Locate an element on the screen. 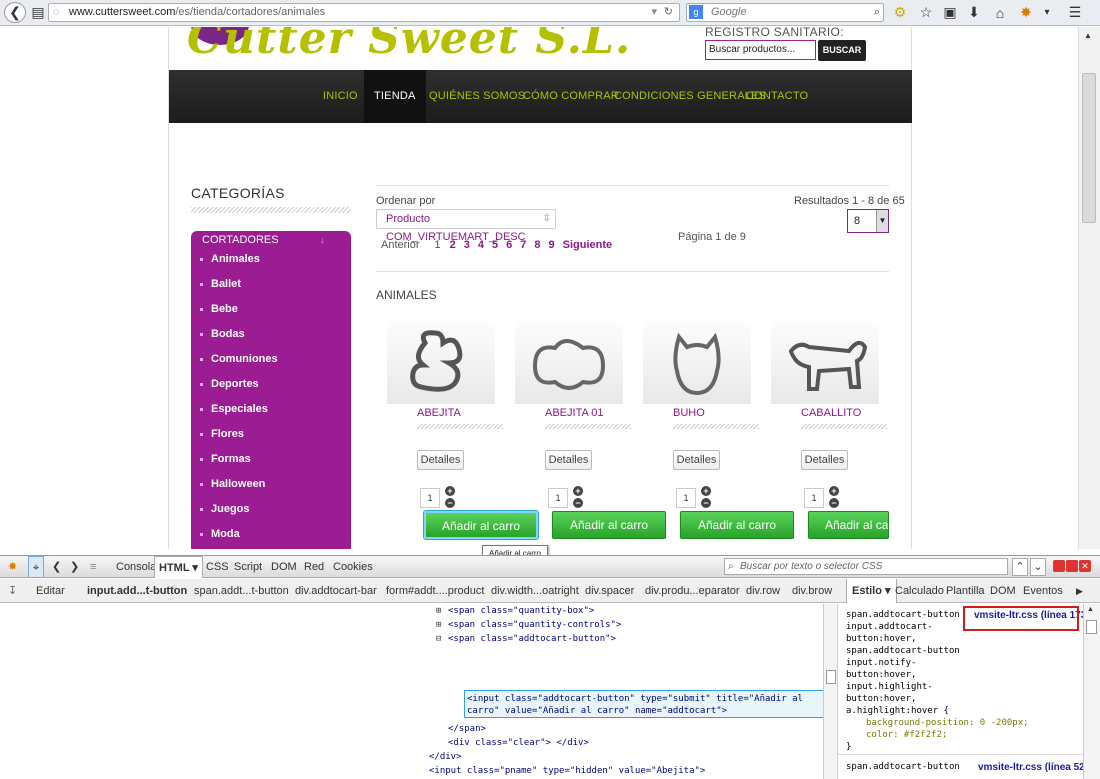  html-line: <span class="addtocart-button"> is located at coordinates (532, 639).